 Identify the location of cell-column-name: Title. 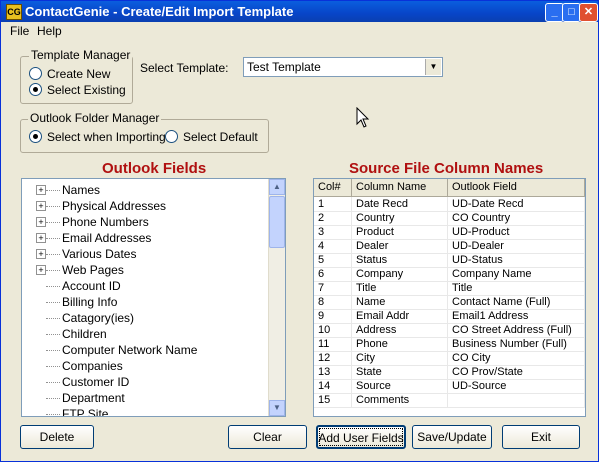
(400, 288).